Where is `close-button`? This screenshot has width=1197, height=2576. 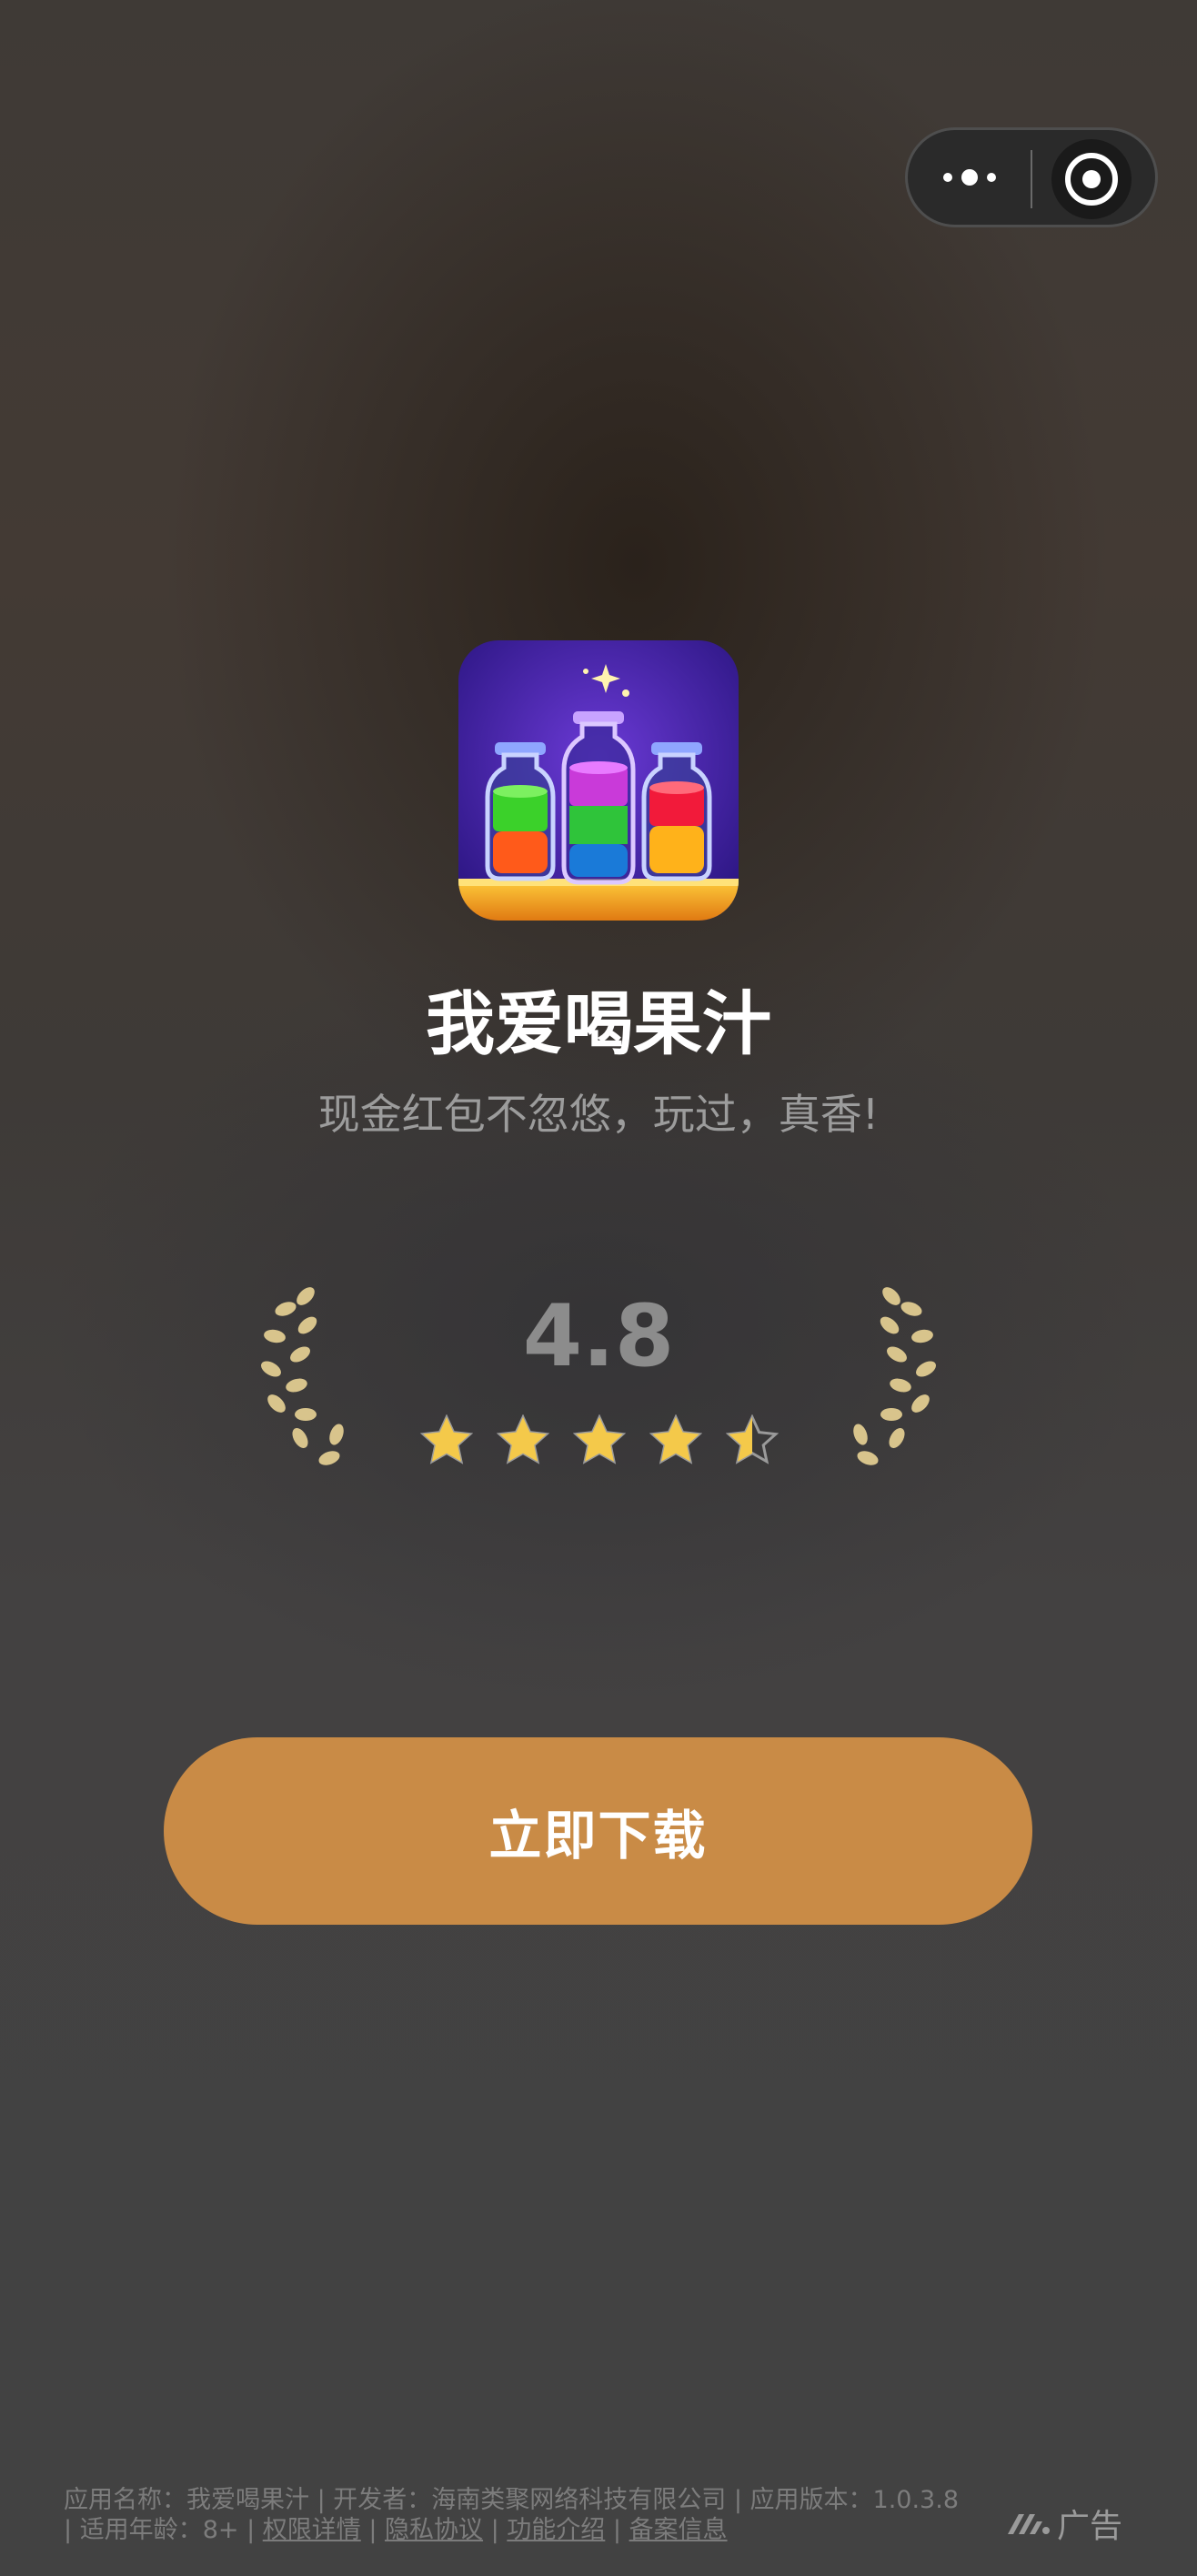 close-button is located at coordinates (1091, 179).